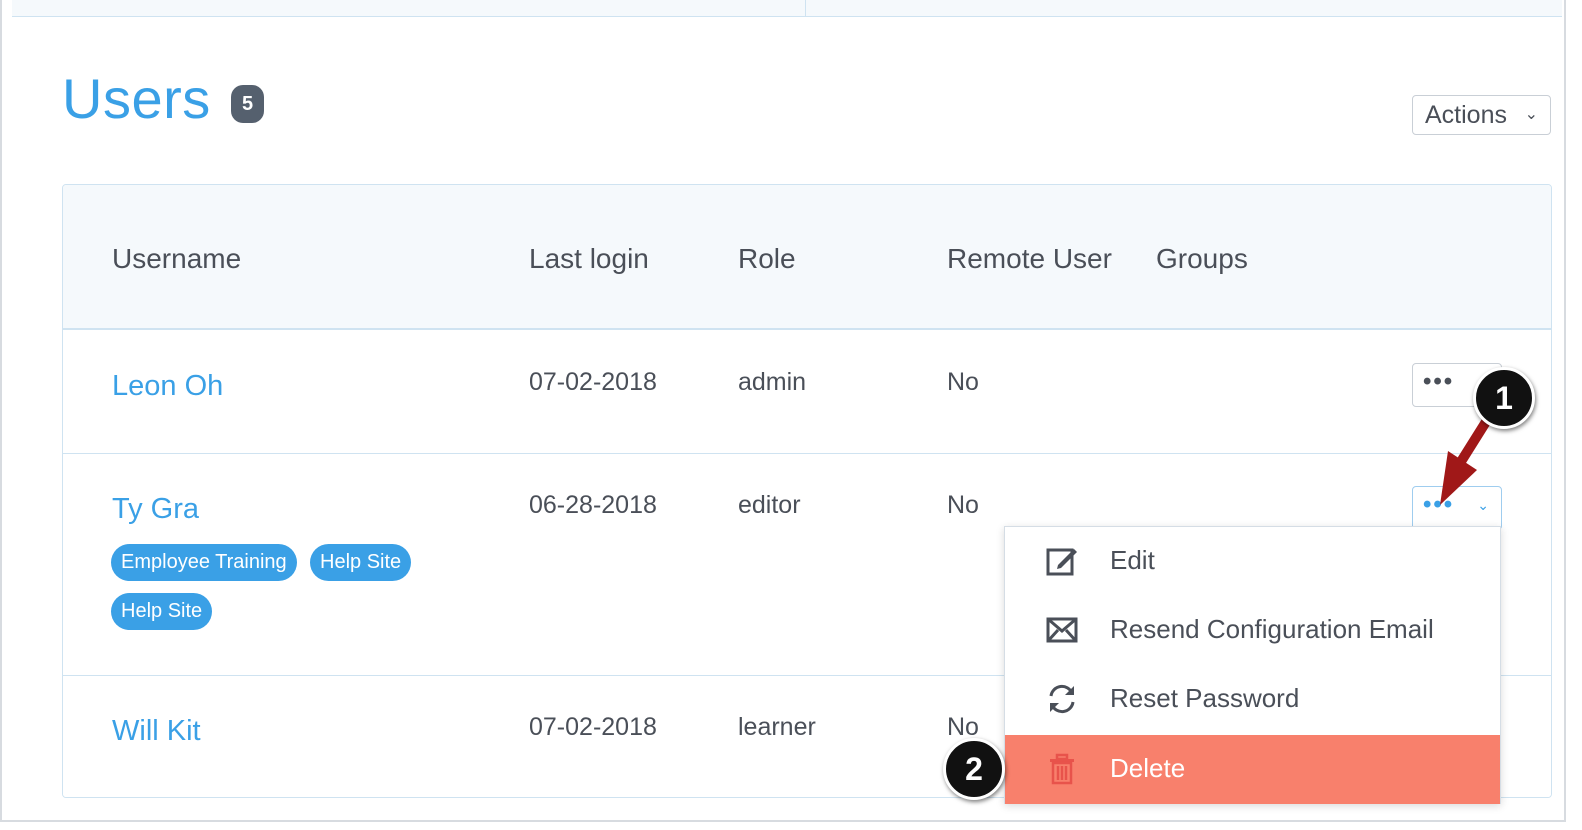 This screenshot has width=1582, height=830. I want to click on refresh-icon, so click(1062, 699).